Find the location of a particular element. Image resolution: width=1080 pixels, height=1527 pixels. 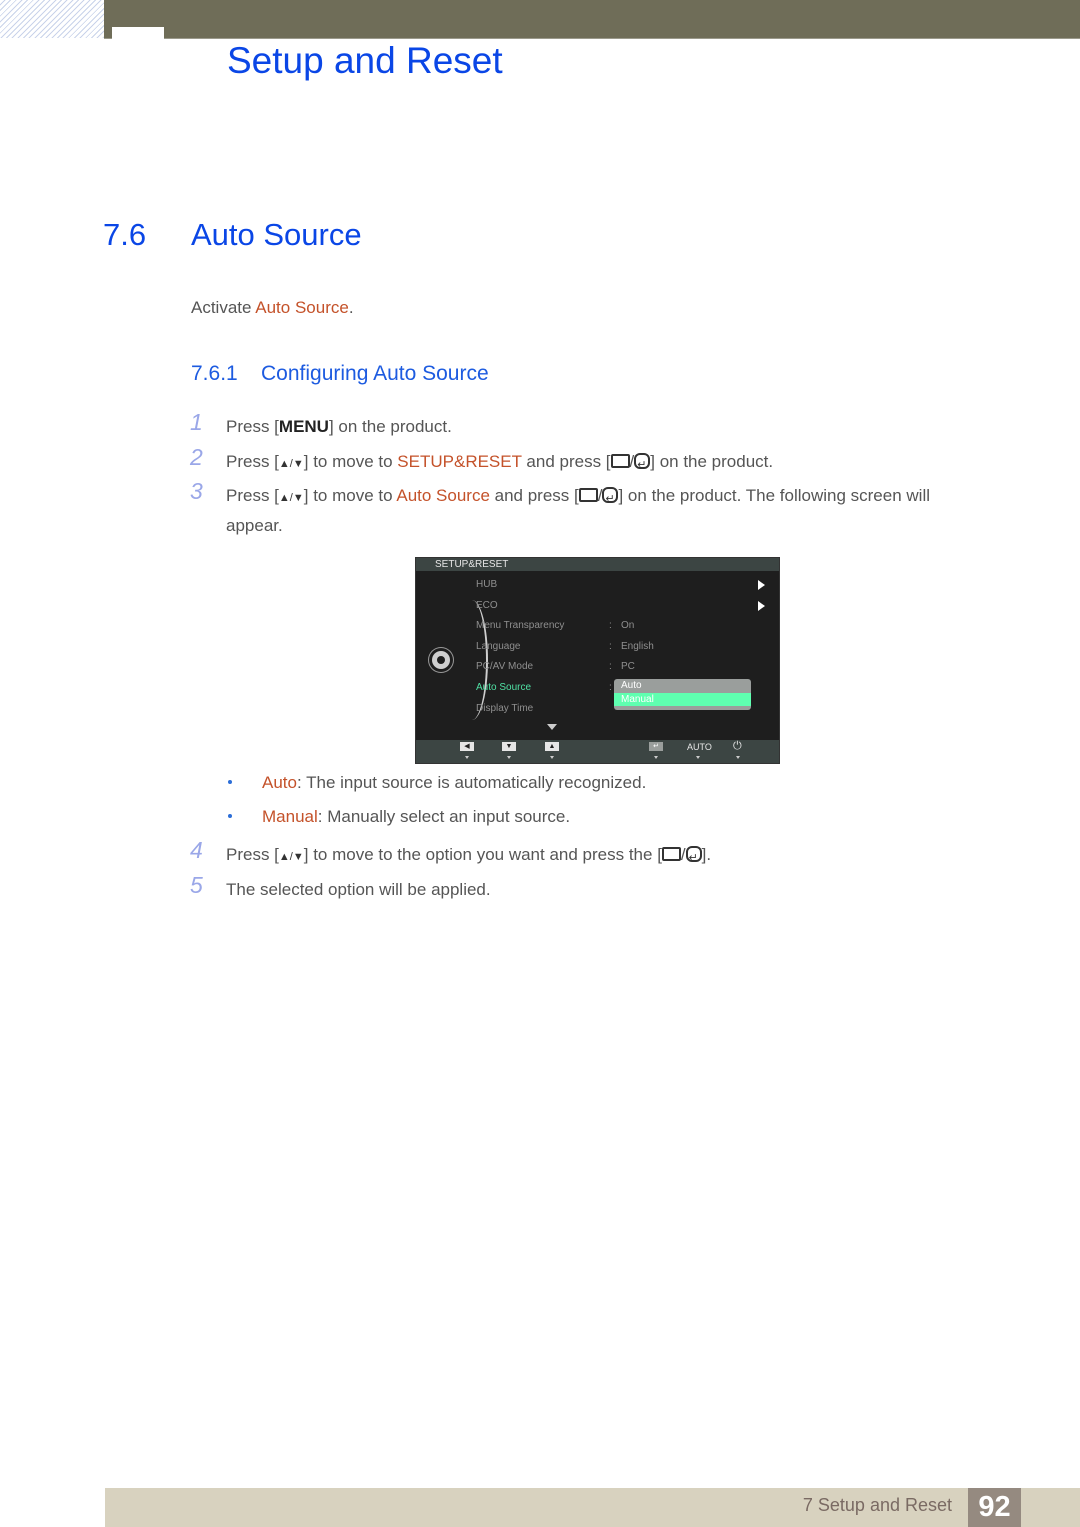

header-hatch-decoration is located at coordinates (52, 19).